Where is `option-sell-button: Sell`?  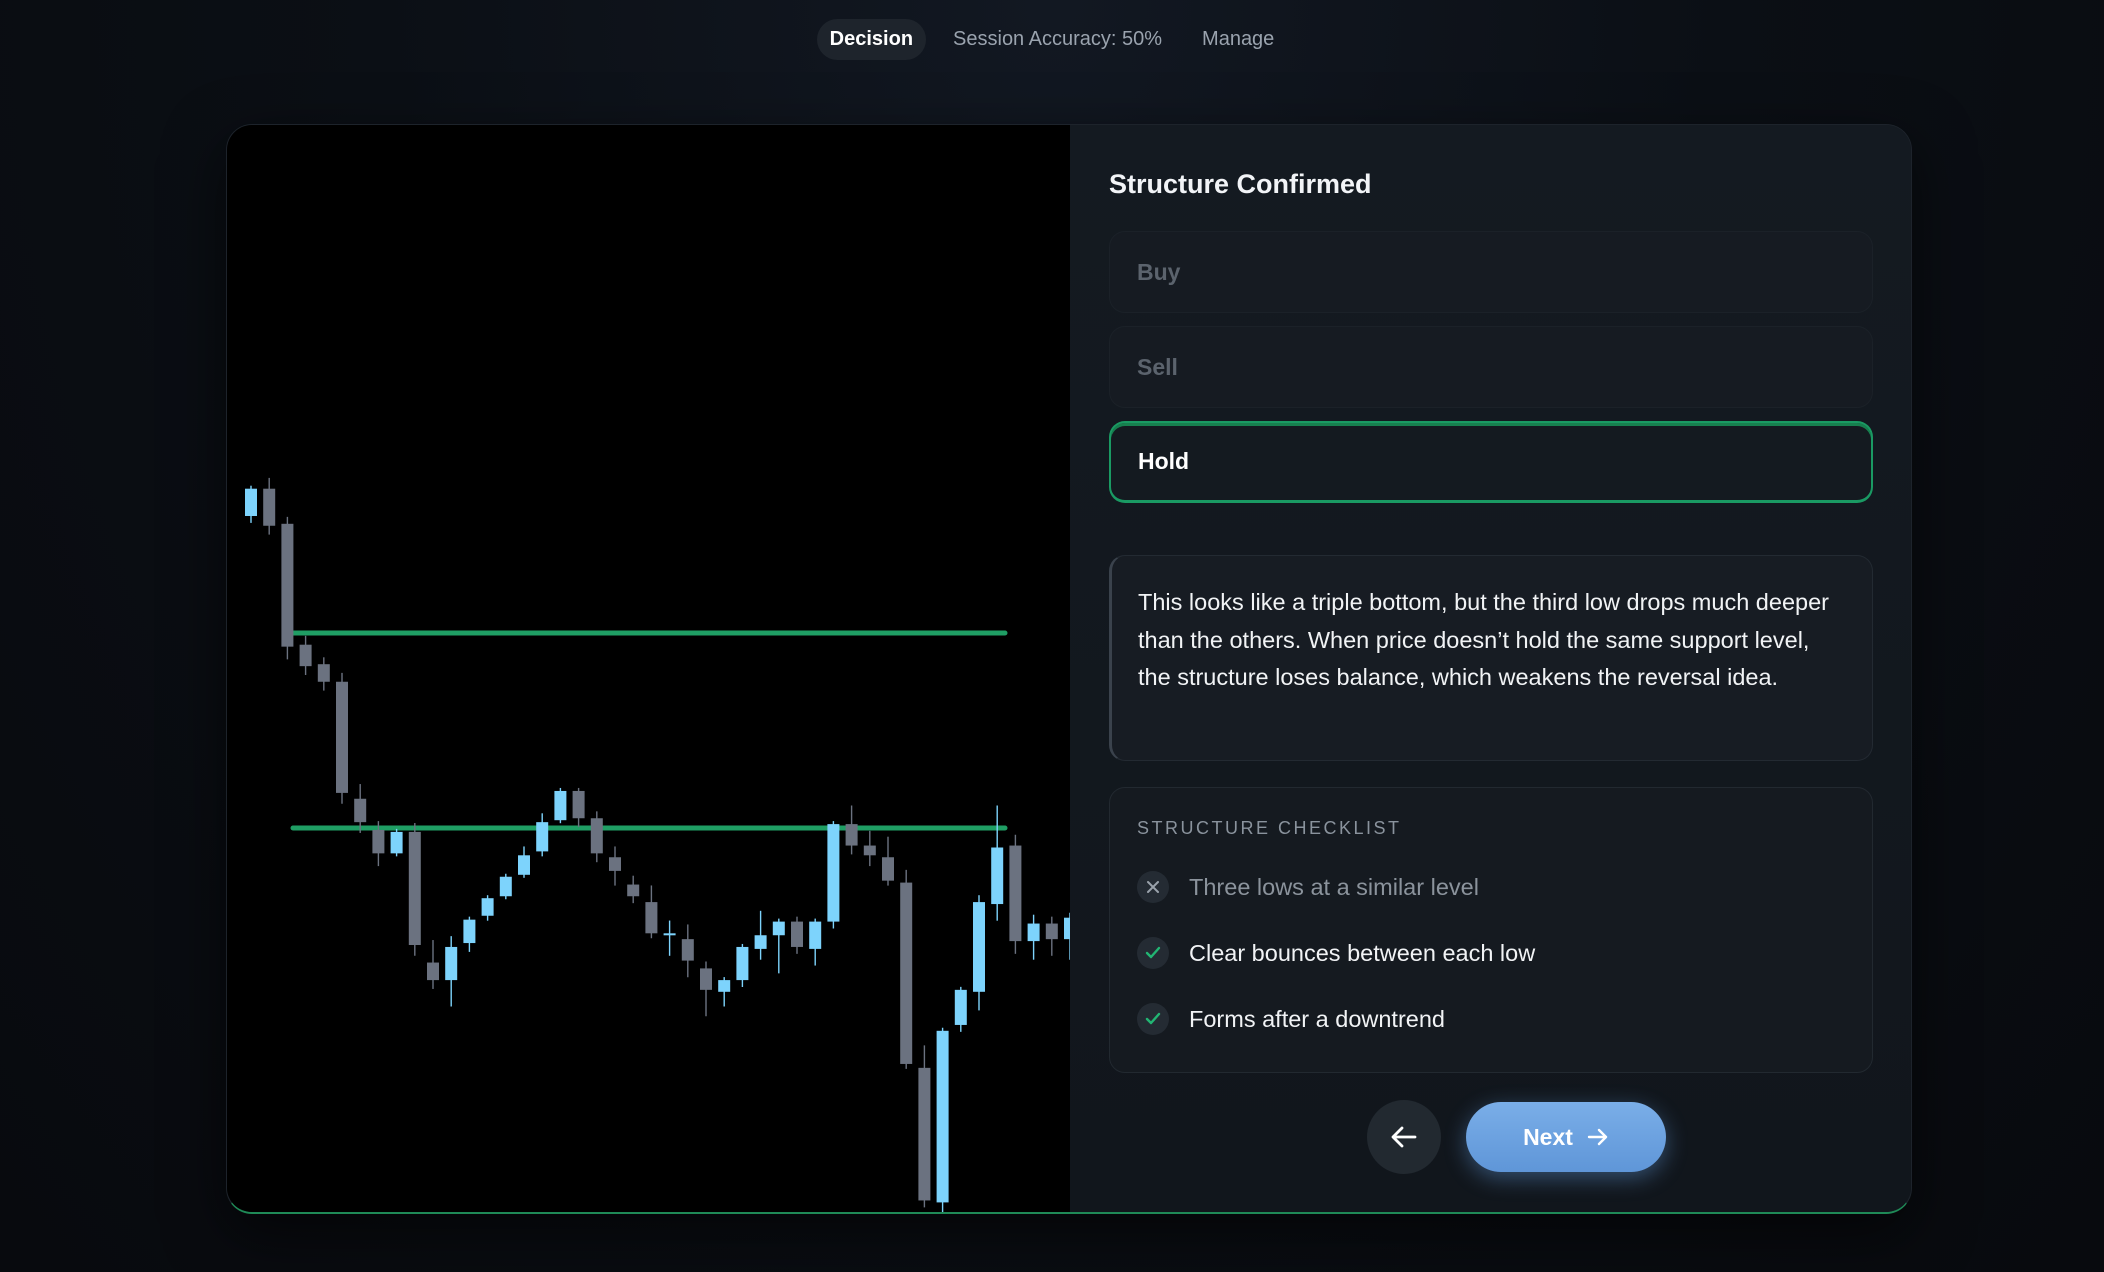
option-sell-button: Sell is located at coordinates (1491, 367).